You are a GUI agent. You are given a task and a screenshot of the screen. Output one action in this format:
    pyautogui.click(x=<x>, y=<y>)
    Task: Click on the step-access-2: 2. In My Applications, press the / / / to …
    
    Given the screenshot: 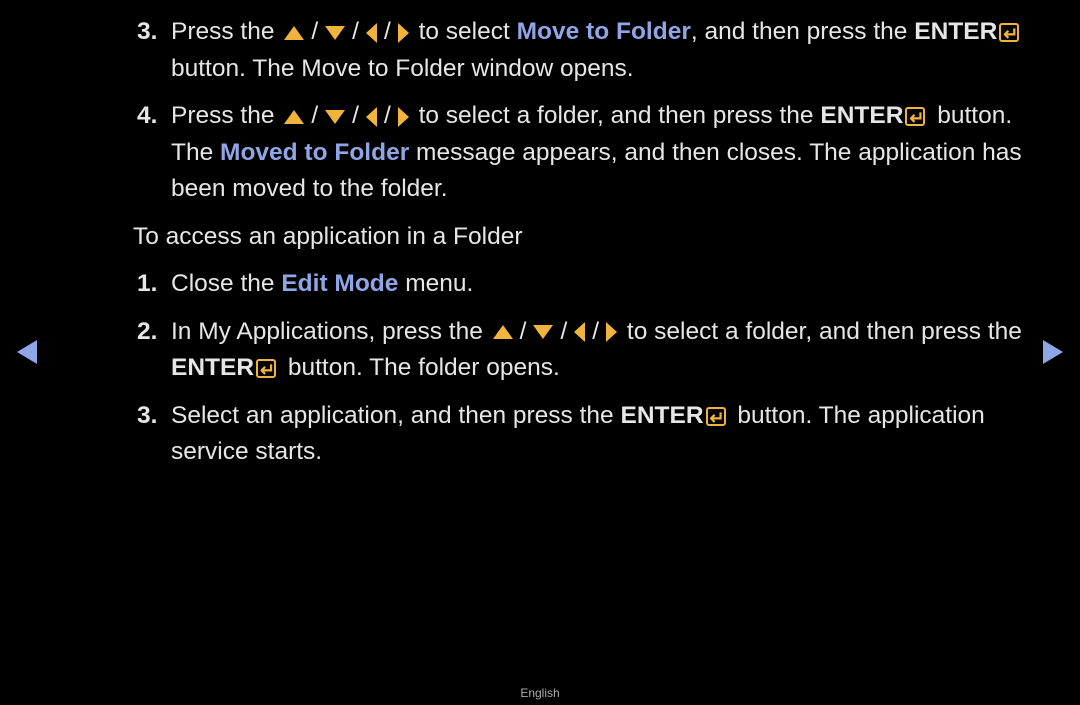 What is the action you would take?
    pyautogui.click(x=583, y=351)
    